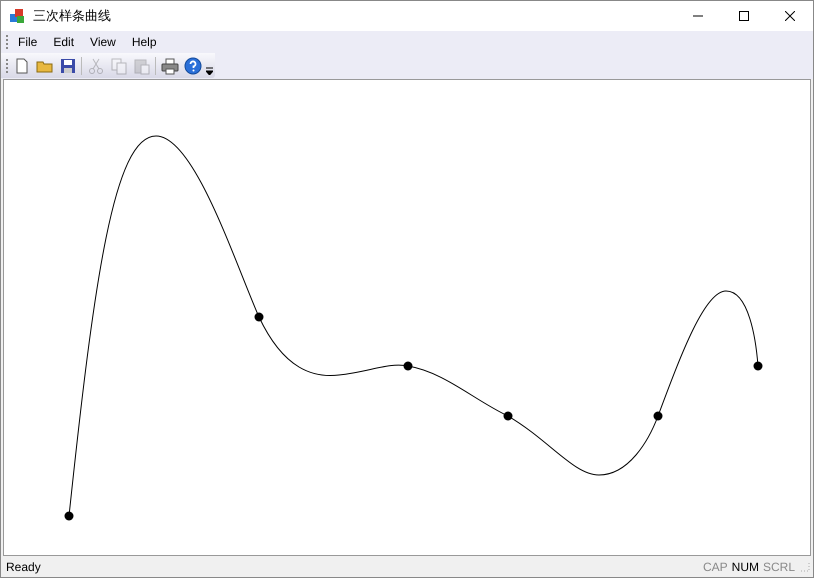  What do you see at coordinates (790, 16) in the screenshot?
I see `close-icon` at bounding box center [790, 16].